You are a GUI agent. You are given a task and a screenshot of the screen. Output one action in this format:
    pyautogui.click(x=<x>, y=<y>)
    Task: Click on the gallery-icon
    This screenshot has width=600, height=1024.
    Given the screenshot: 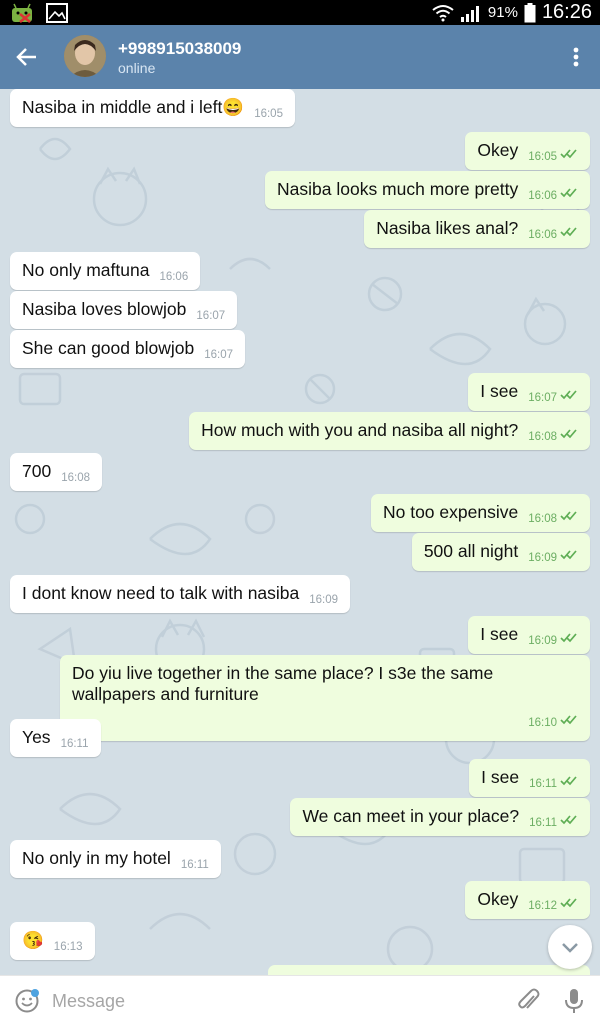 What is the action you would take?
    pyautogui.click(x=57, y=13)
    